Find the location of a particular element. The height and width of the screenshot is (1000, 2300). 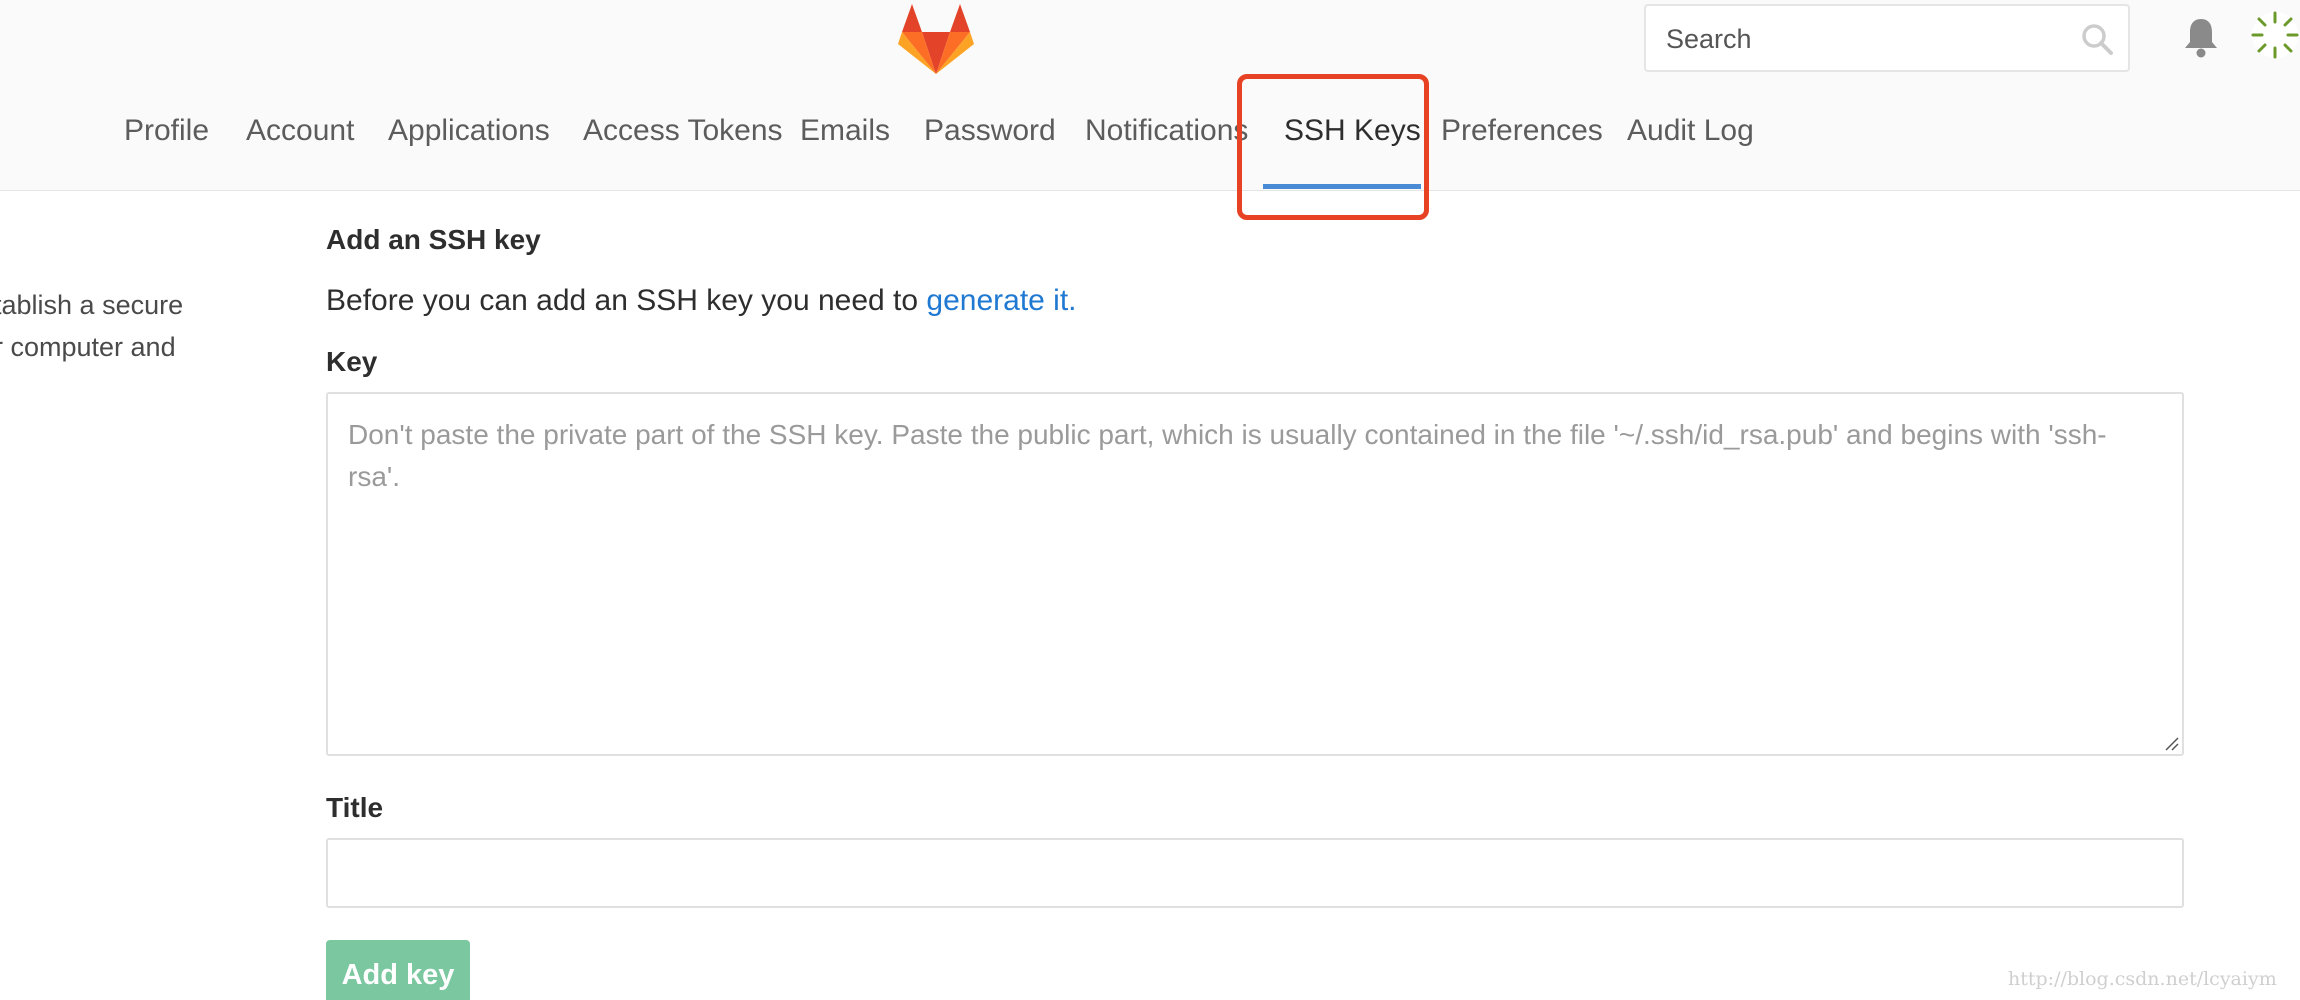

tab-preferences: Preferences is located at coordinates (1522, 131).